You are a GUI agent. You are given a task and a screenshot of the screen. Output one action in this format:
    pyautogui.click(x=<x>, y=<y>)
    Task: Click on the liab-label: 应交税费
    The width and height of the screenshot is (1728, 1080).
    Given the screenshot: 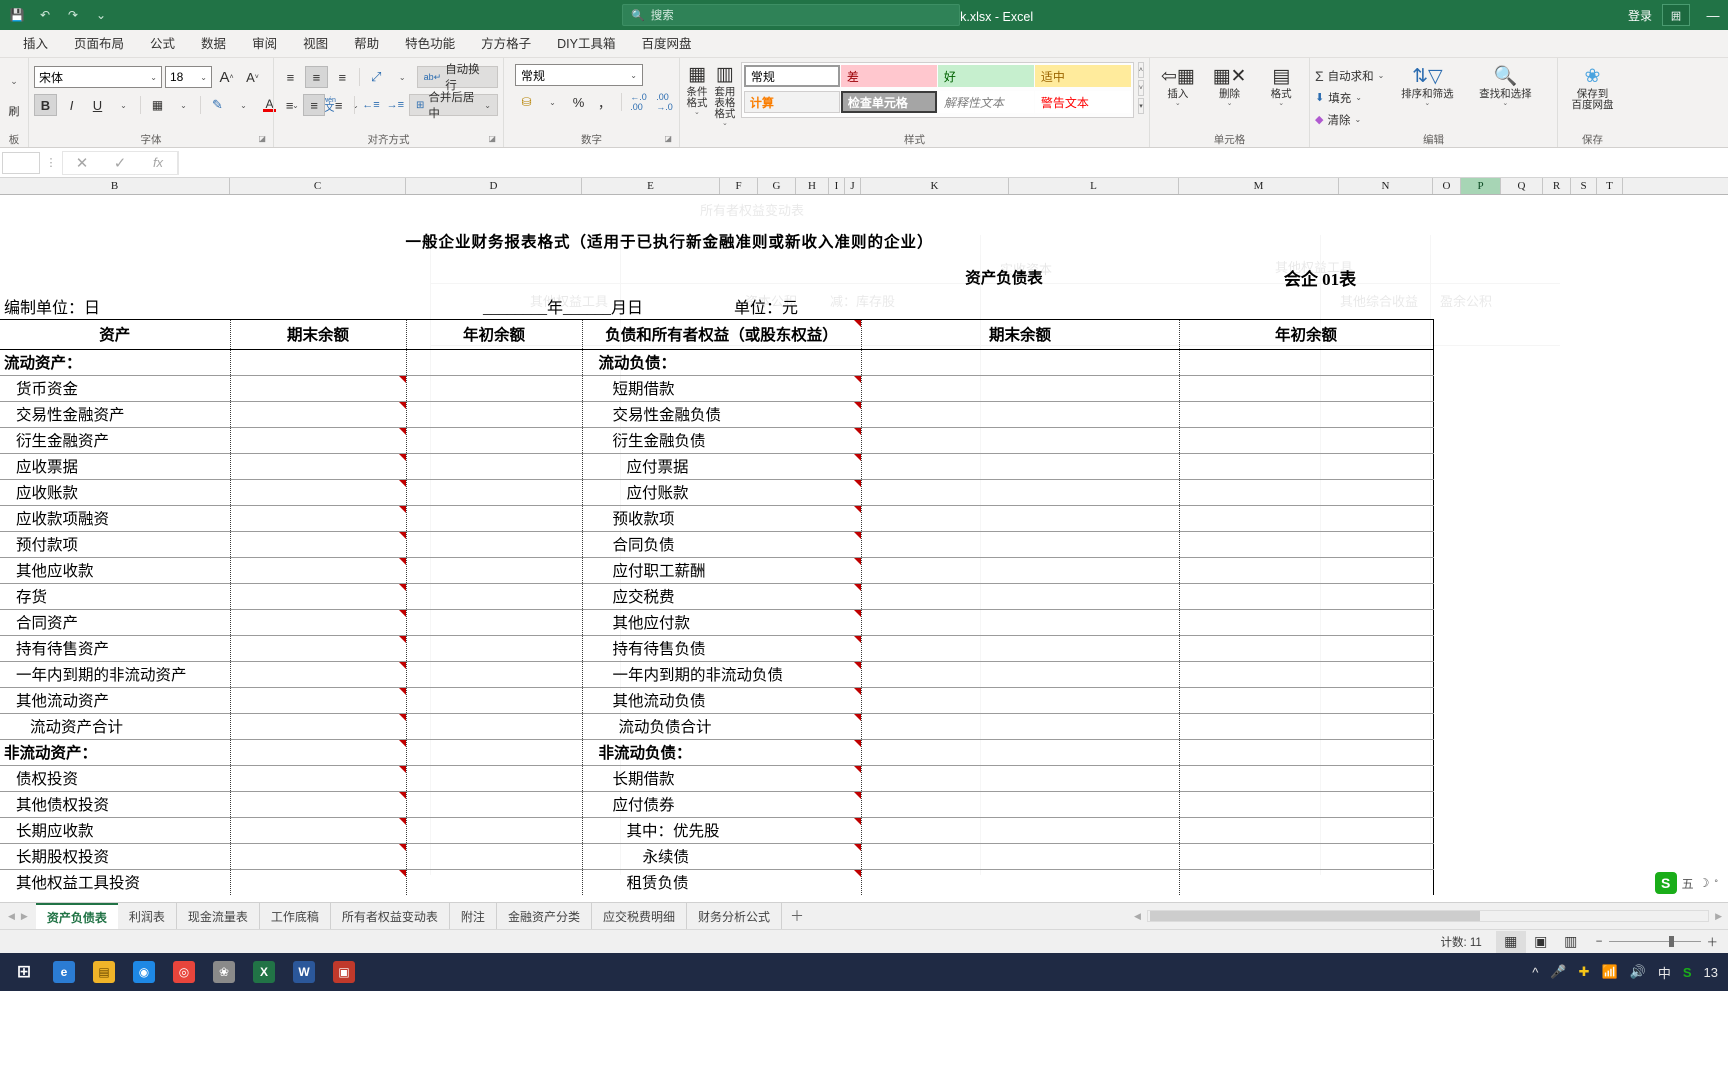 What is the action you would take?
    pyautogui.click(x=722, y=596)
    